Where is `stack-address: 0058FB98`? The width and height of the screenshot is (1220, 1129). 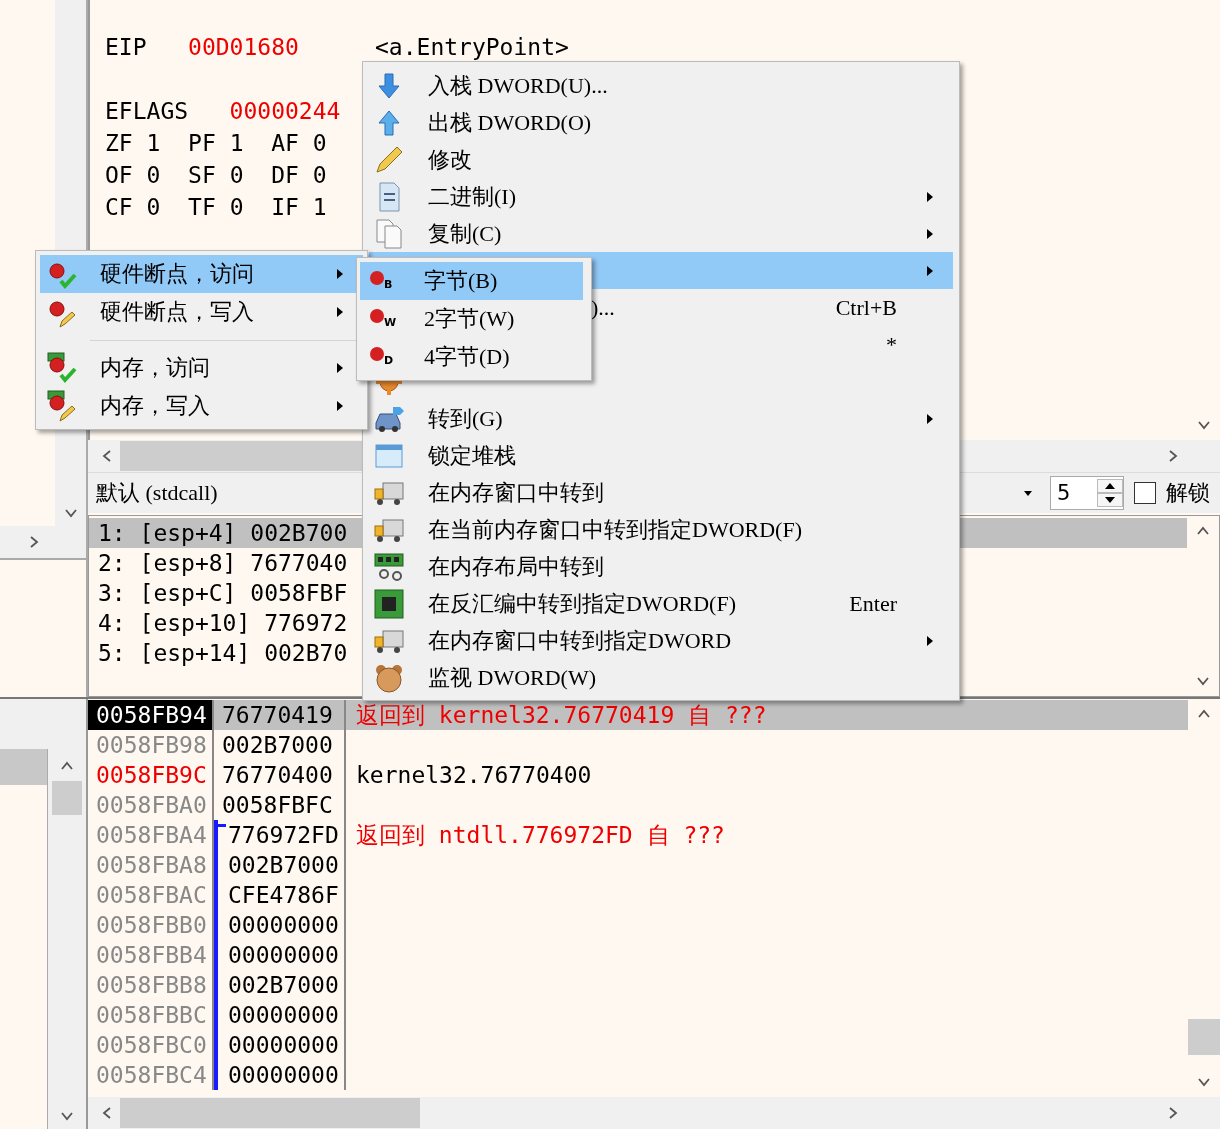
stack-address: 0058FB98 is located at coordinates (151, 745).